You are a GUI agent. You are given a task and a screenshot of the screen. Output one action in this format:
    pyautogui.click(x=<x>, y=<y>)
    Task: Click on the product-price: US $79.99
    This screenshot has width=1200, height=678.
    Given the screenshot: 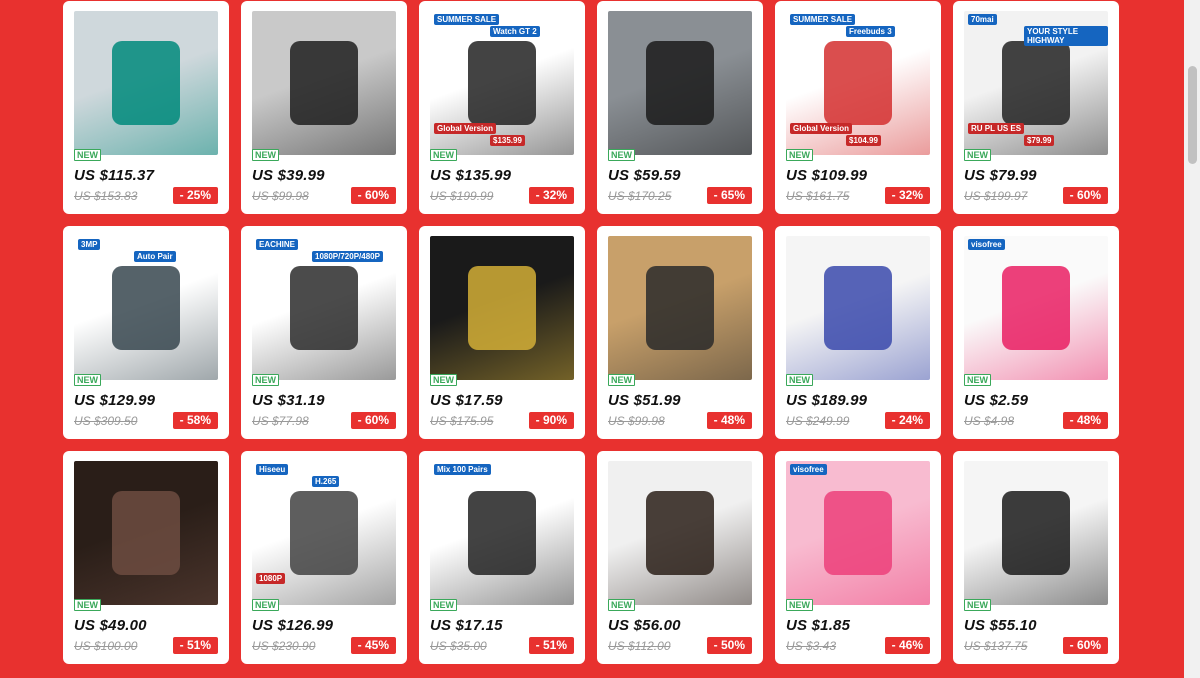 What is the action you would take?
    pyautogui.click(x=1000, y=175)
    